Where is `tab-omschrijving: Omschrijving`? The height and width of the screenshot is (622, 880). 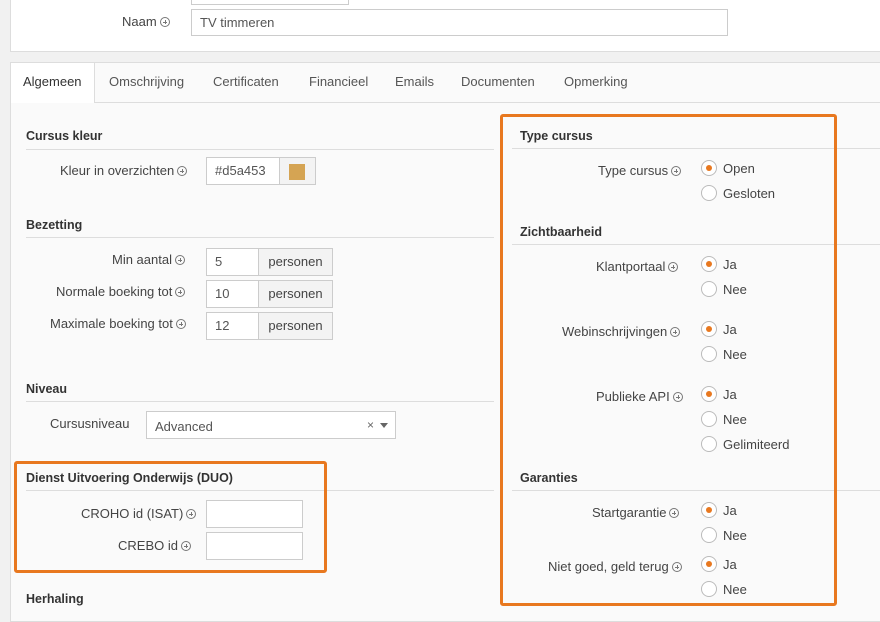
tab-omschrijving: Omschrijving is located at coordinates (146, 81).